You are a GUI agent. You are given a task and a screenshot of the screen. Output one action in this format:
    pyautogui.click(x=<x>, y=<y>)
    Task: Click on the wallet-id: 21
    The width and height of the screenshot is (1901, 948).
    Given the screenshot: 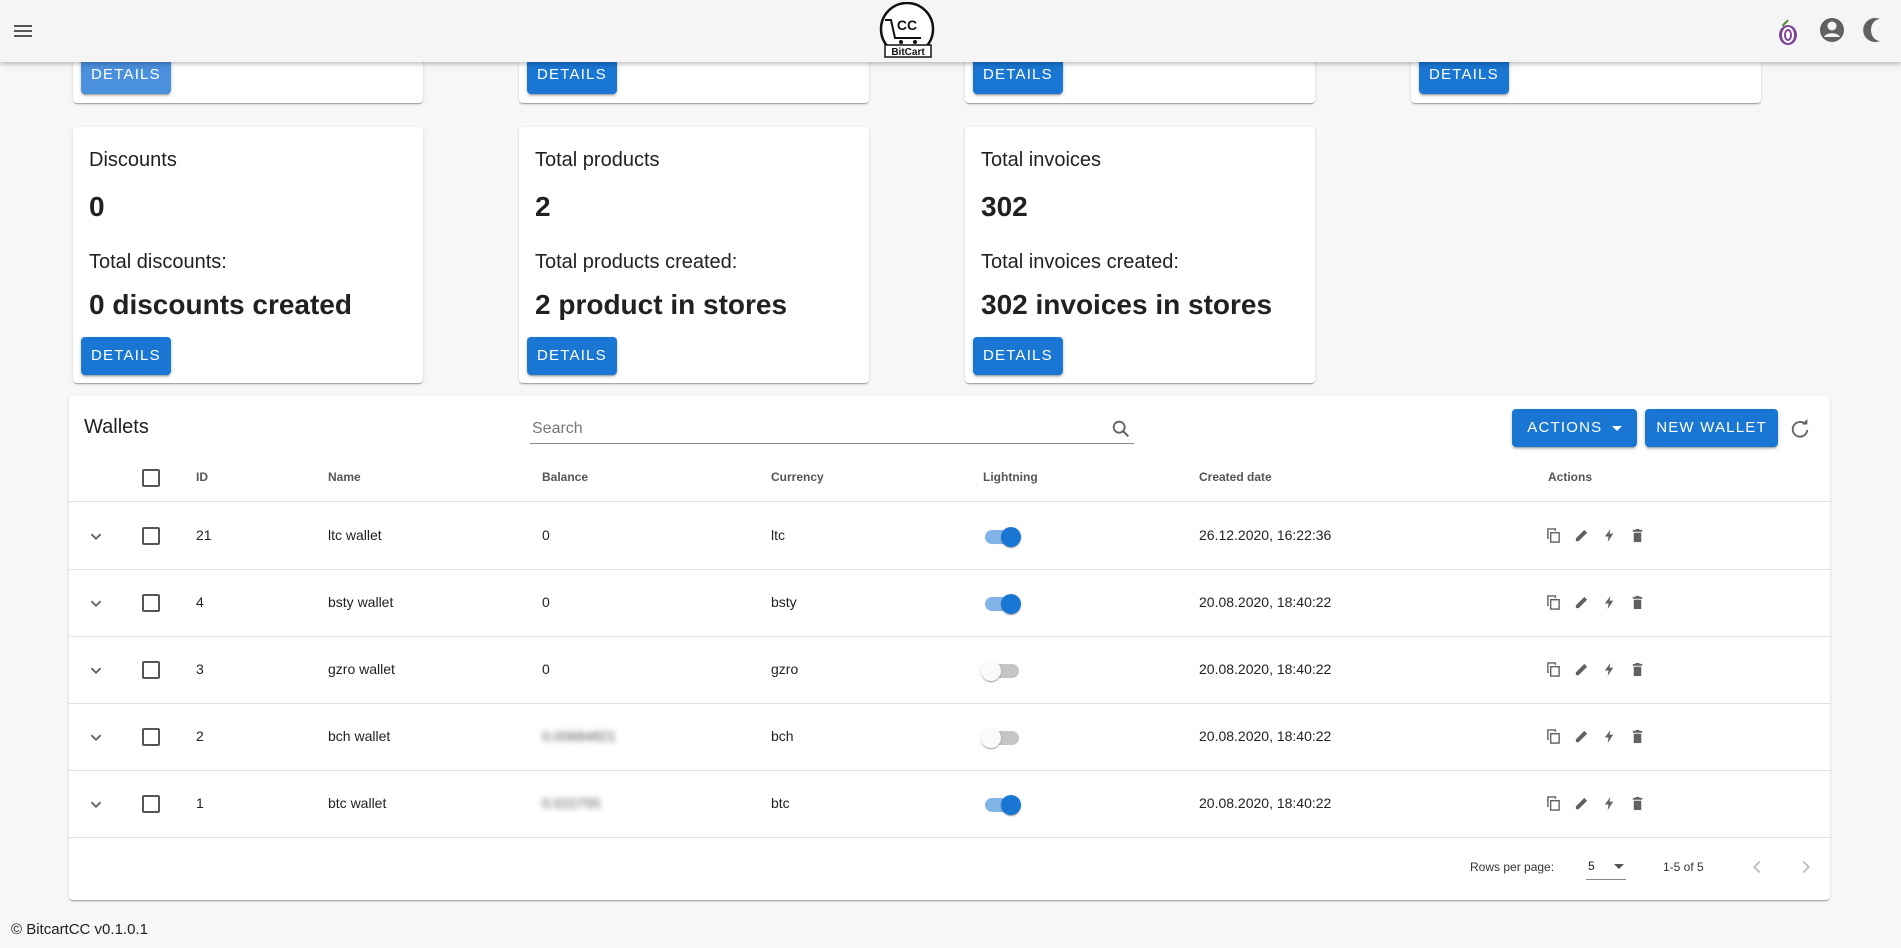 What is the action you would take?
    pyautogui.click(x=204, y=535)
    